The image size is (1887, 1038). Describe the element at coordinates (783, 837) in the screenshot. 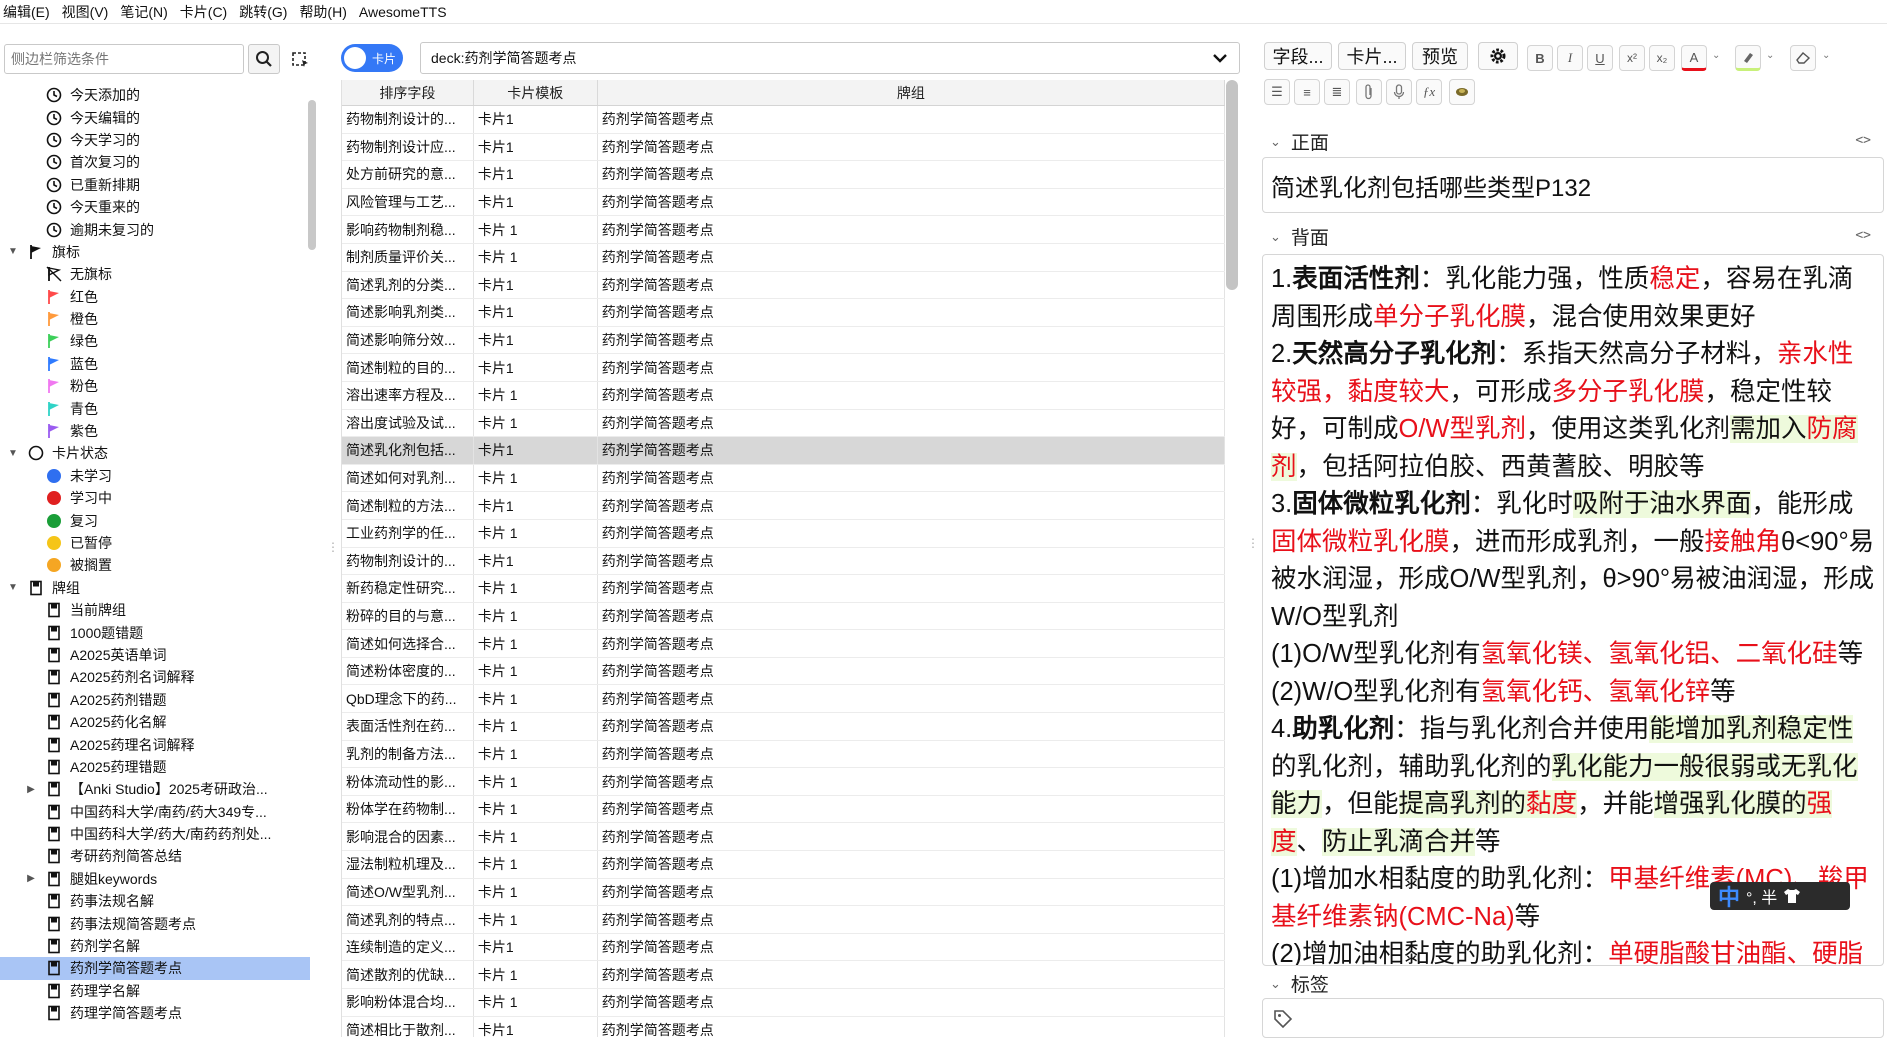

I see `table-row: 影响混合的因素... 卡片 1 药剂学简答题考点` at that location.